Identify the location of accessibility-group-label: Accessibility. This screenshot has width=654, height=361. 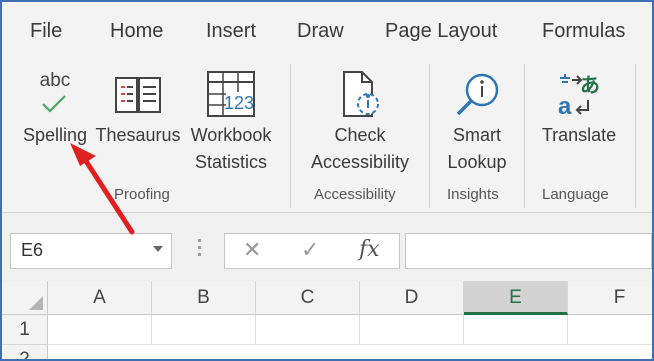
(355, 194).